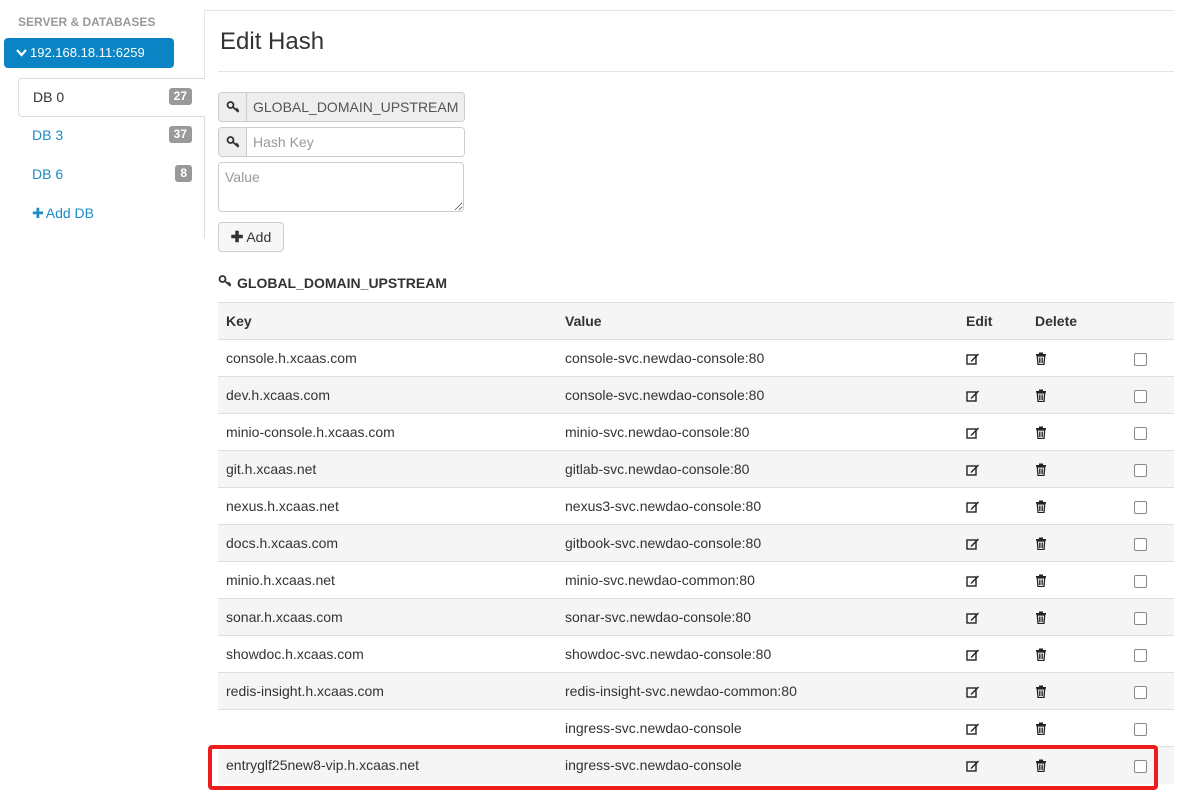  What do you see at coordinates (272, 41) in the screenshot?
I see `page-title: Edit Hash` at bounding box center [272, 41].